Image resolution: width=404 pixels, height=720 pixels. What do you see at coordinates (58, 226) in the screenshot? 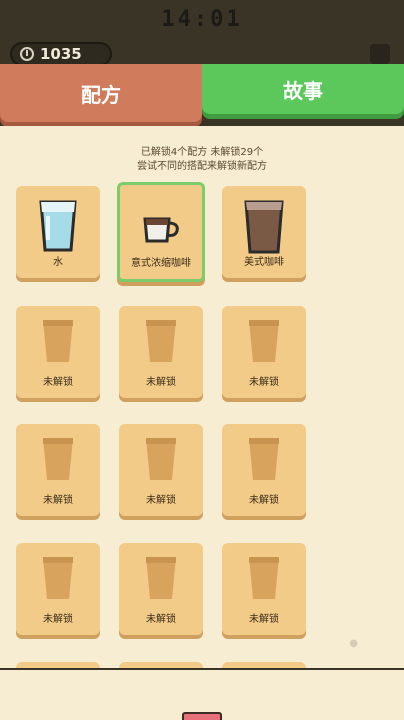
I see `water-glass-icon` at bounding box center [58, 226].